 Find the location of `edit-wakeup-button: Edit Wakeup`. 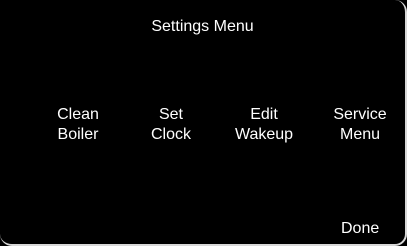

edit-wakeup-button: Edit Wakeup is located at coordinates (264, 125).